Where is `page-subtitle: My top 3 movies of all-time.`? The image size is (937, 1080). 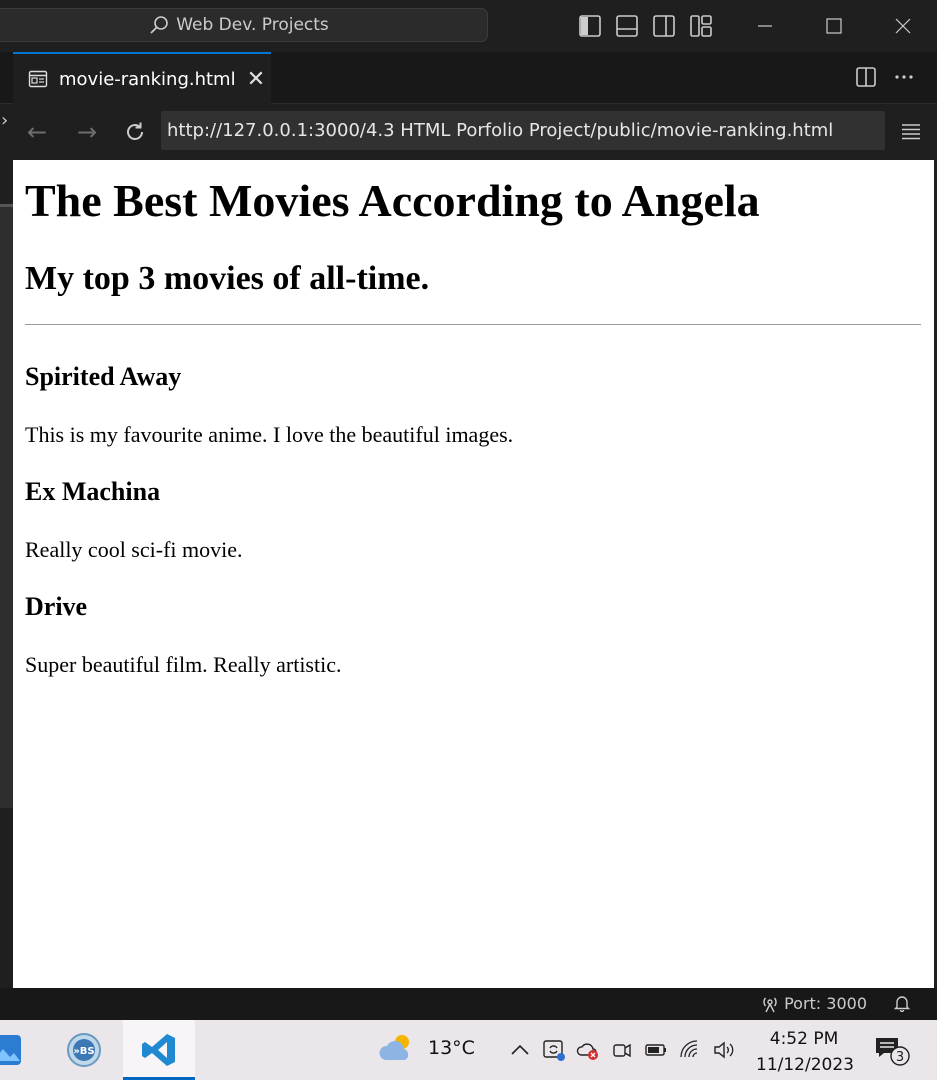 page-subtitle: My top 3 movies of all-time. is located at coordinates (227, 278).